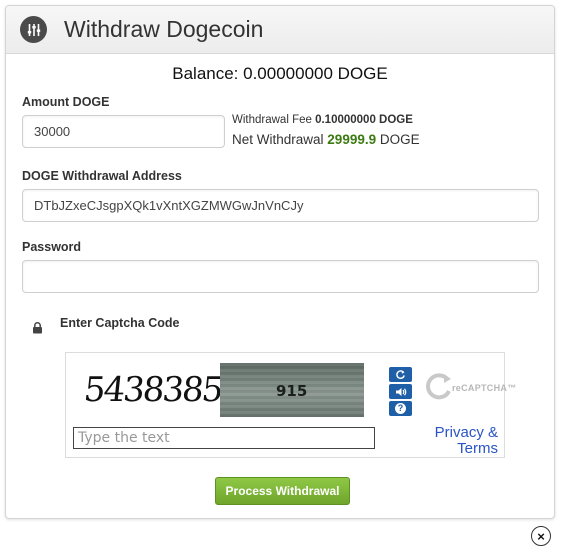  I want to click on fee-value: 0.10000000 DOGE, so click(364, 120).